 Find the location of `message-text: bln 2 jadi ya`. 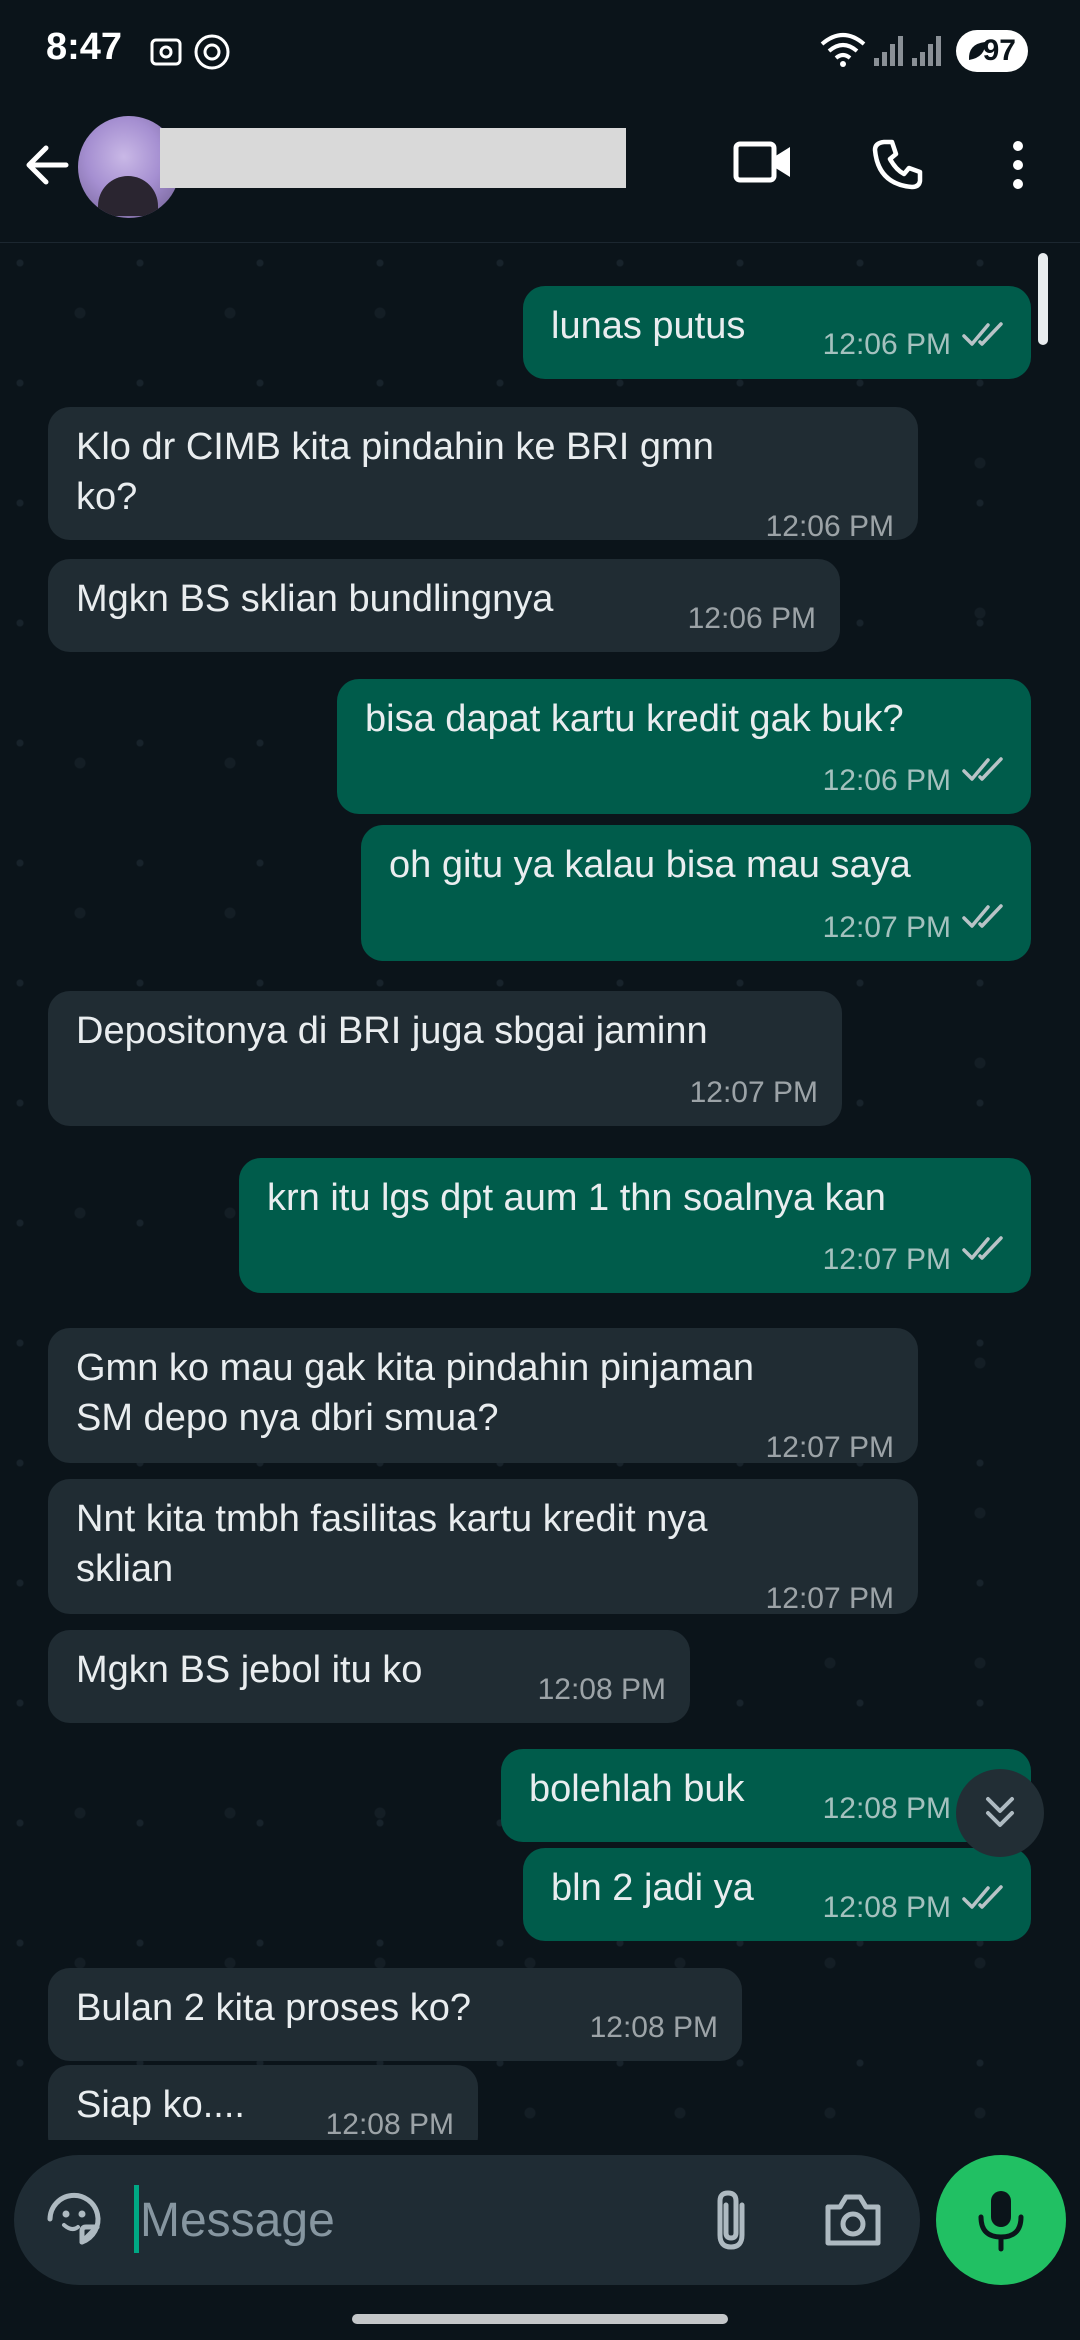

message-text: bln 2 jadi ya is located at coordinates (652, 1888).